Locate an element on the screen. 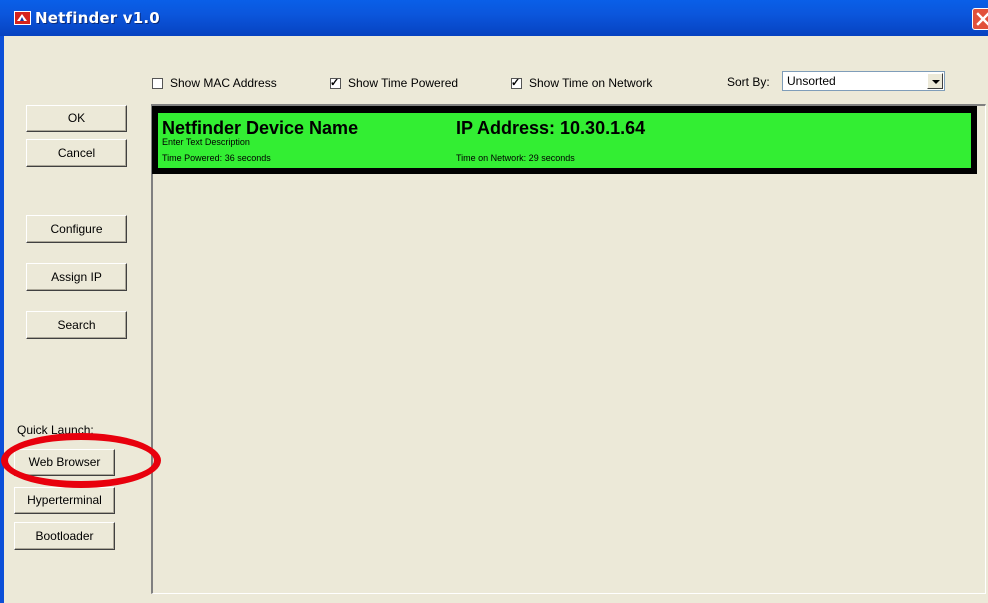 The width and height of the screenshot is (988, 603). window-title: Netfinder v1.0 is located at coordinates (97, 18).